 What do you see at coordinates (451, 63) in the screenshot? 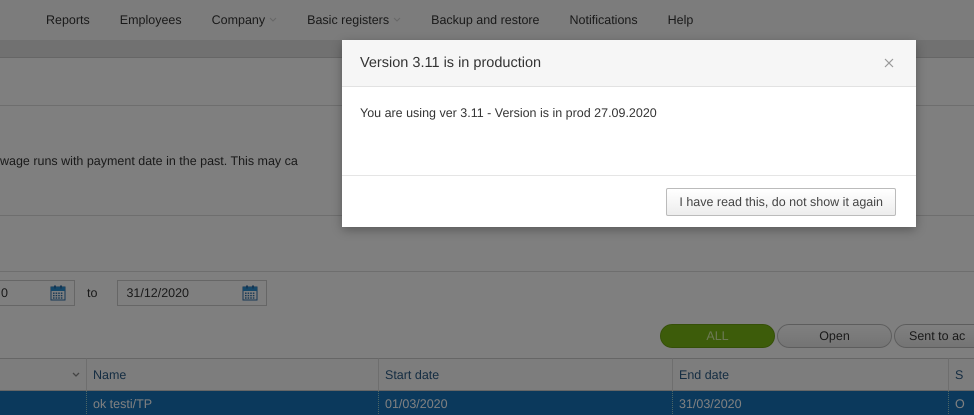
I see `dialog-title: Version 3.11 is in production` at bounding box center [451, 63].